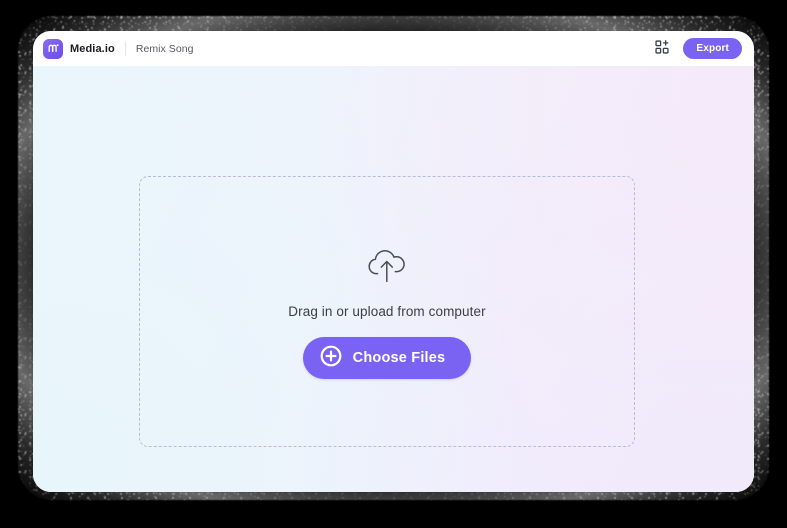  Describe the element at coordinates (712, 48) in the screenshot. I see `export-button: Export` at that location.